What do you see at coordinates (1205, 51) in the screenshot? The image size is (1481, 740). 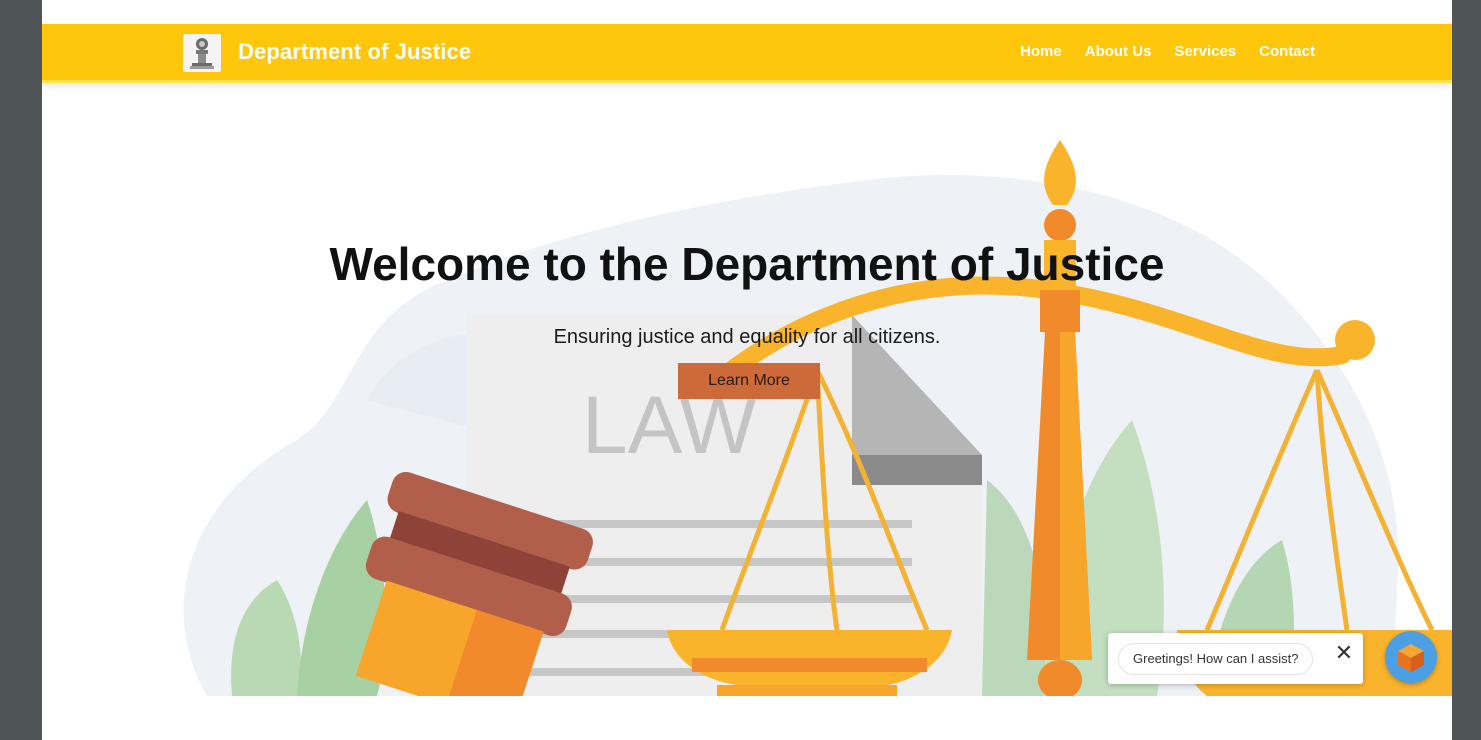 I see `nav-link-services: Services` at bounding box center [1205, 51].